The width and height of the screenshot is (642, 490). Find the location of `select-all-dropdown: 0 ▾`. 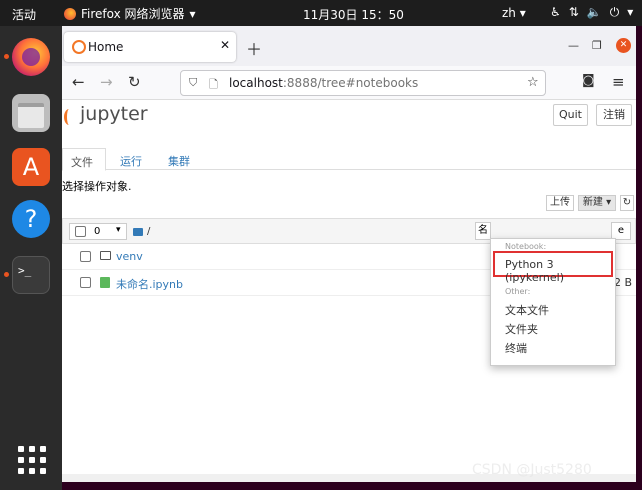

select-all-dropdown: 0 ▾ is located at coordinates (98, 231).